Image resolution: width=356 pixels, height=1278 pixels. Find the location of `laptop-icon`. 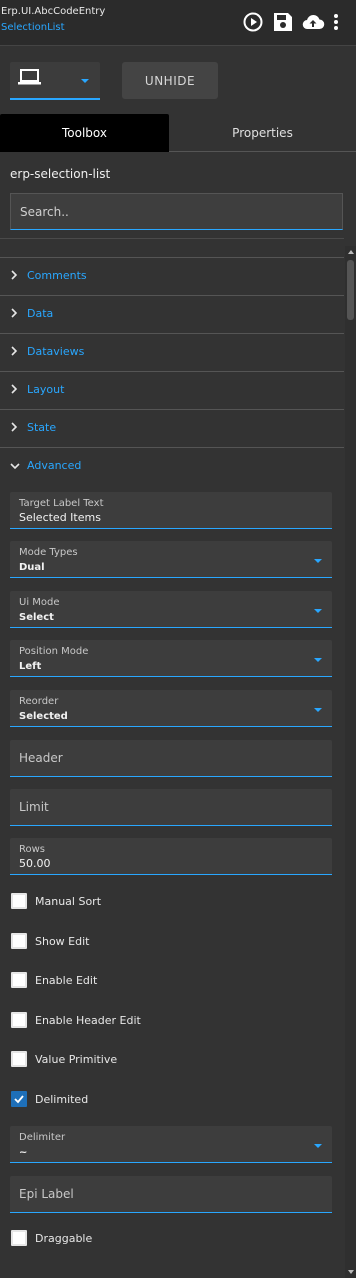

laptop-icon is located at coordinates (30, 80).